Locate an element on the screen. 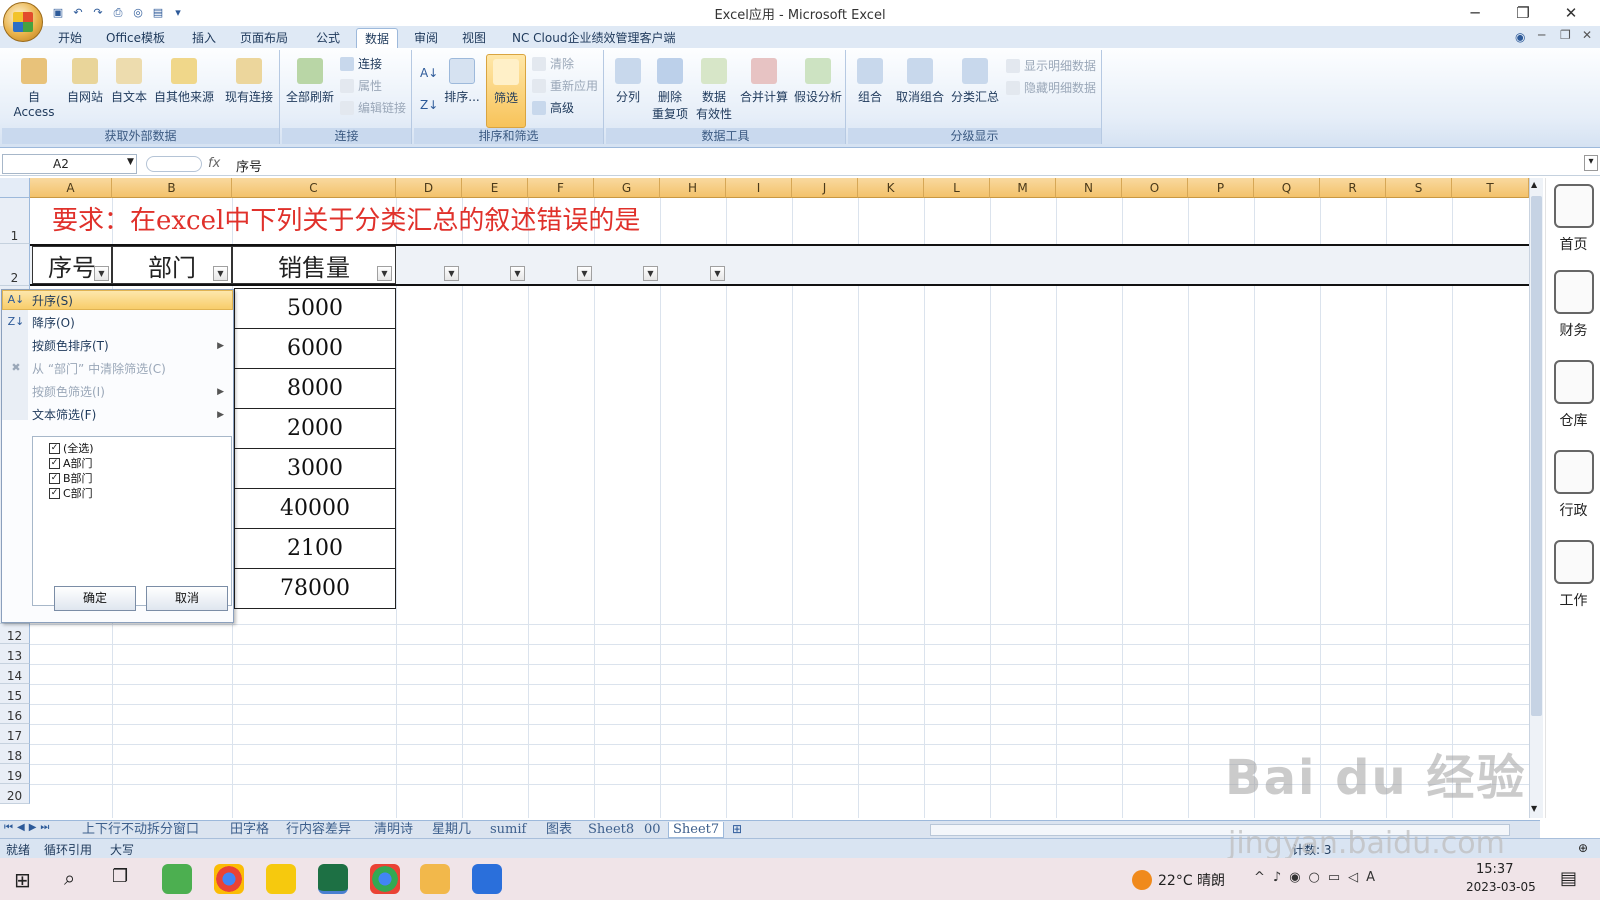  chrome-icon is located at coordinates (229, 879).